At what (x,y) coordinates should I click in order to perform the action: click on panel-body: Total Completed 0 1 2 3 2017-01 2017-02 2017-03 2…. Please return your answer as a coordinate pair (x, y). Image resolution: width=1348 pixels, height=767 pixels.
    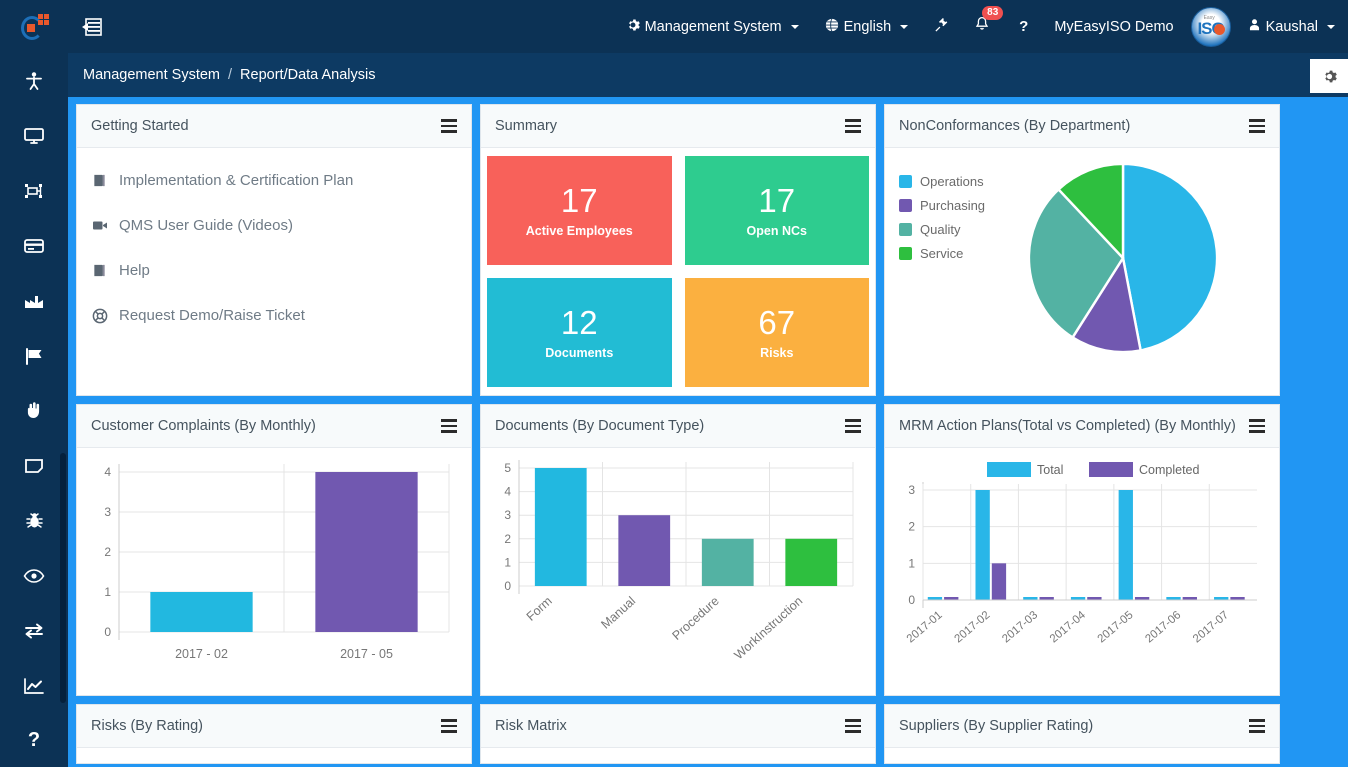
    Looking at the image, I should click on (1082, 571).